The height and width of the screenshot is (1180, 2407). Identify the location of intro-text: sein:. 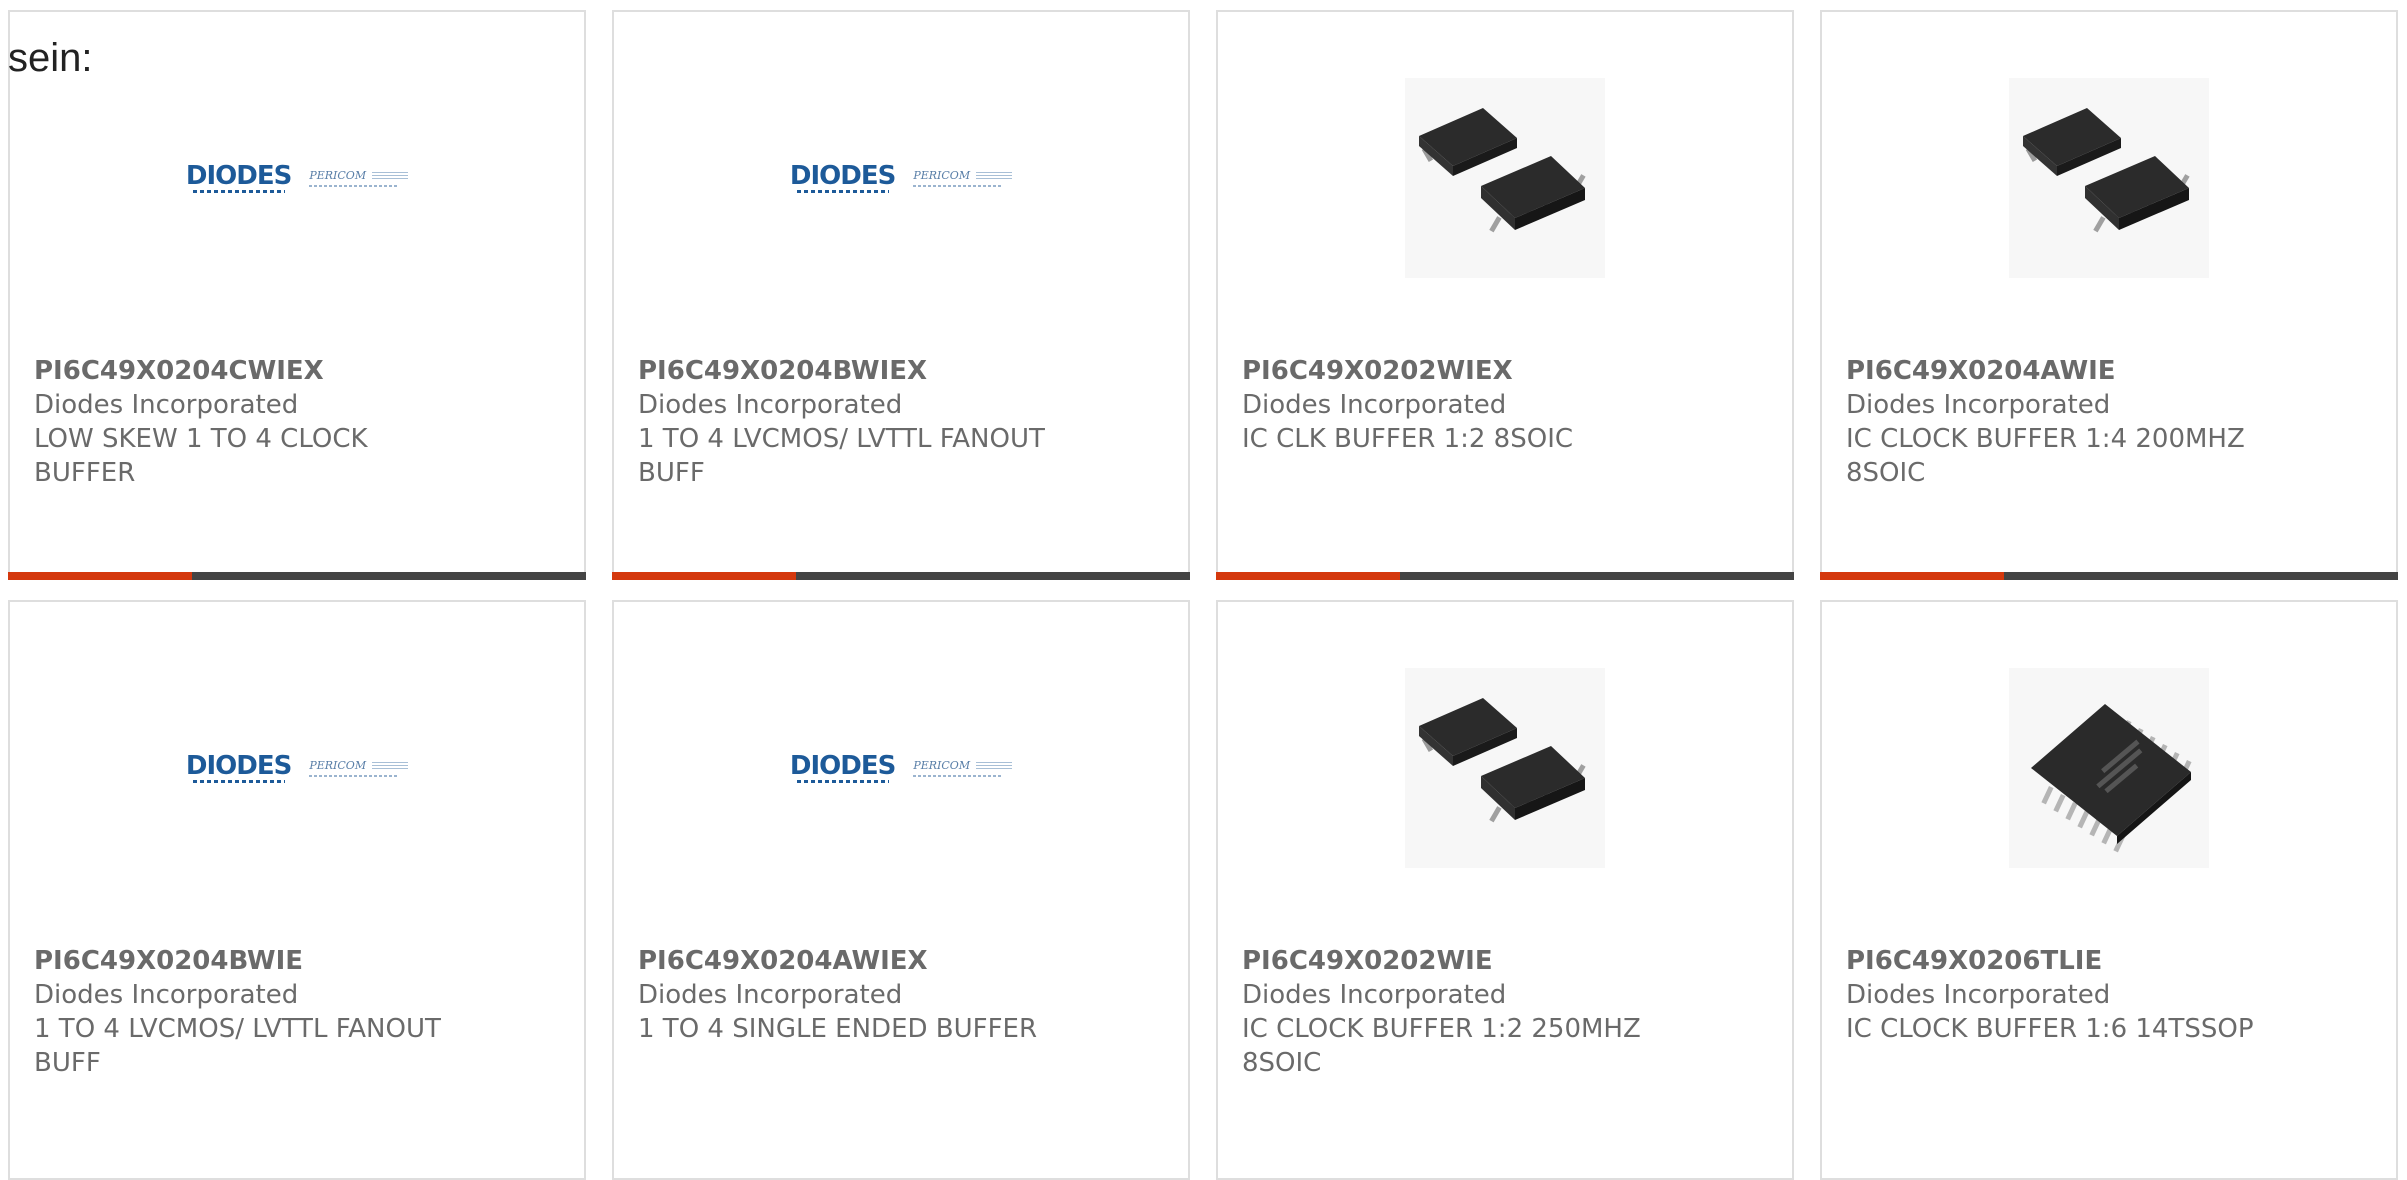
(50, 58).